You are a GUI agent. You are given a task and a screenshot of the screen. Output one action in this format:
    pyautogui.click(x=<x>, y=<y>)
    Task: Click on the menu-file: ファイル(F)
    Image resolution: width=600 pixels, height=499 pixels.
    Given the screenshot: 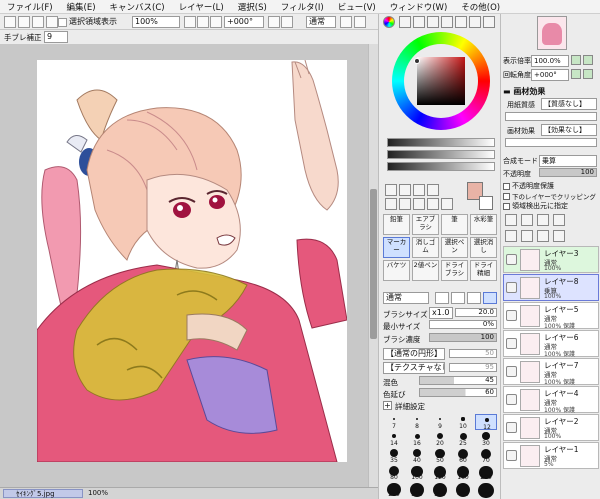 What is the action you would take?
    pyautogui.click(x=30, y=7)
    